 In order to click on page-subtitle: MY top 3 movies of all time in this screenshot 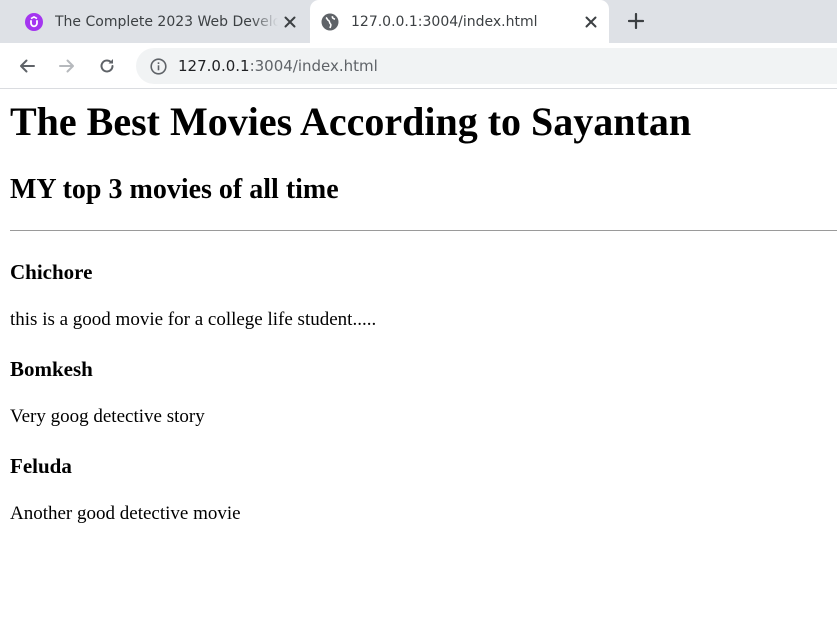, I will do `click(174, 189)`.